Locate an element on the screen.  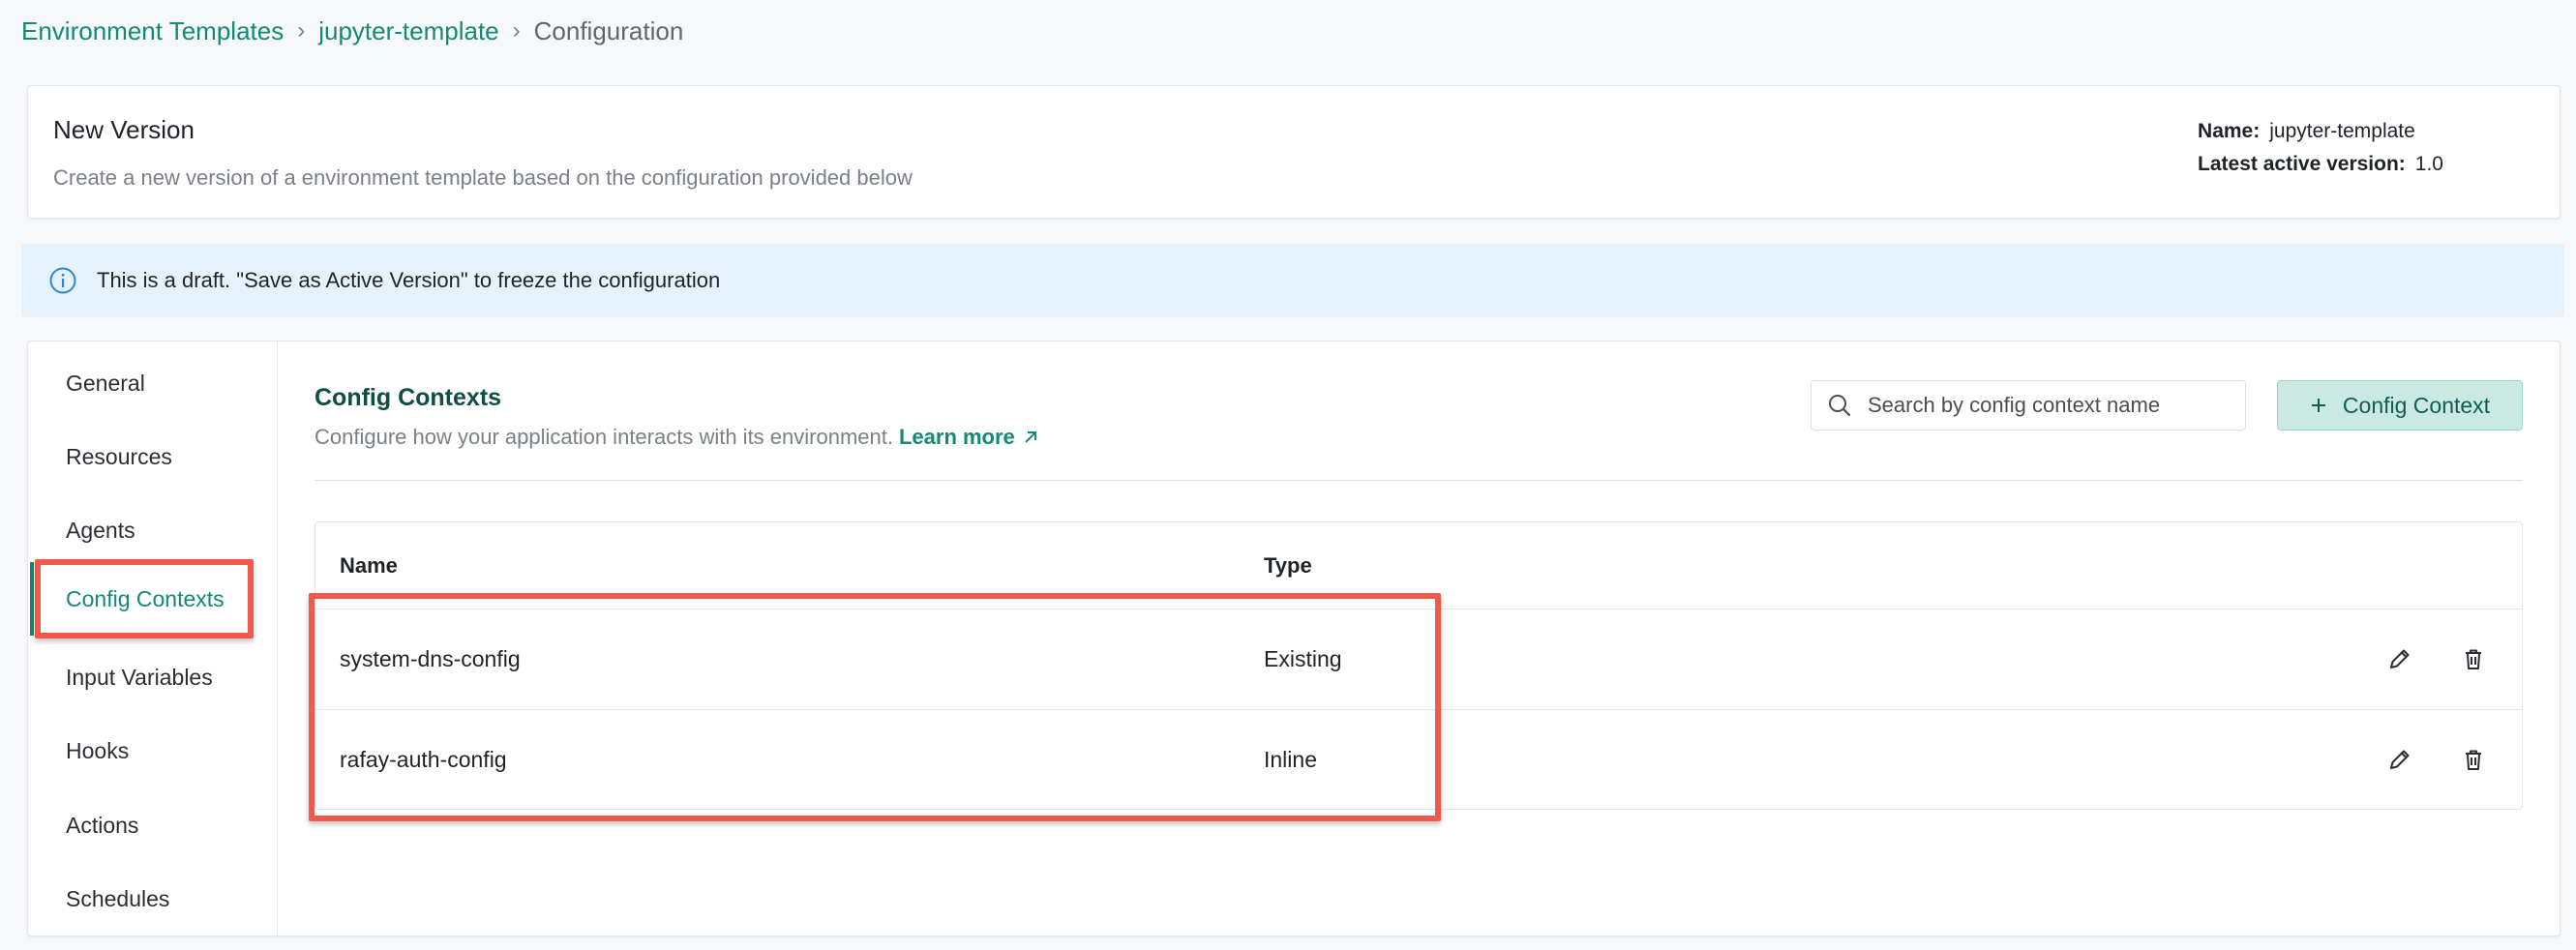
breadcrumb-current: Configuration is located at coordinates (608, 30).